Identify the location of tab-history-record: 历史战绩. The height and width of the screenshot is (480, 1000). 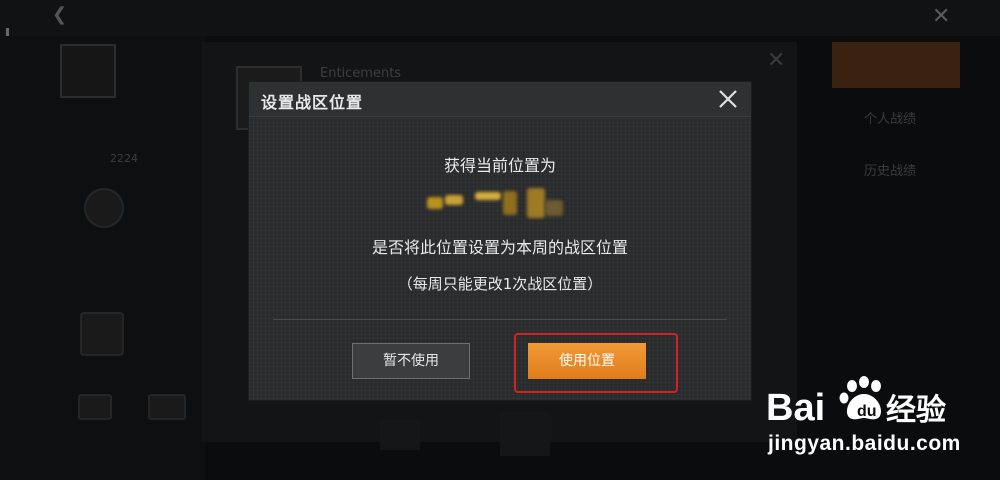
(890, 169).